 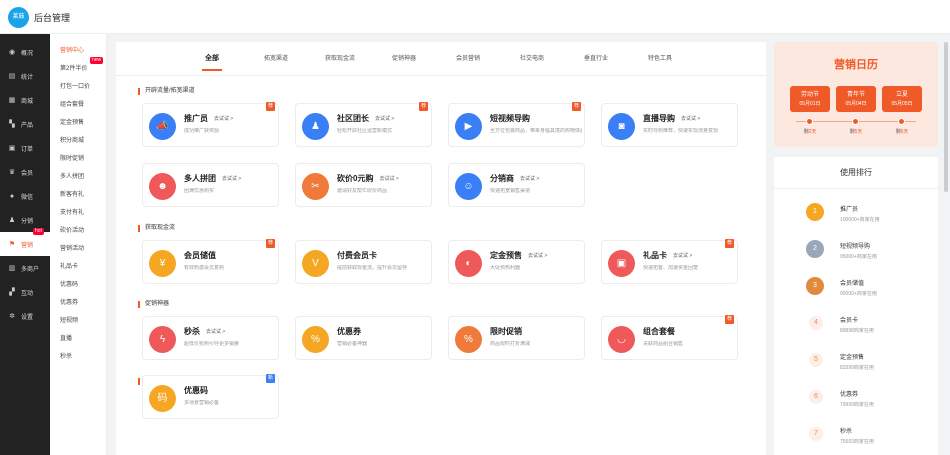 What do you see at coordinates (669, 261) in the screenshot?
I see `tool-card: ▣ 礼品卡 去试试 > 快速拓客、加速资金回笼 荐` at bounding box center [669, 261].